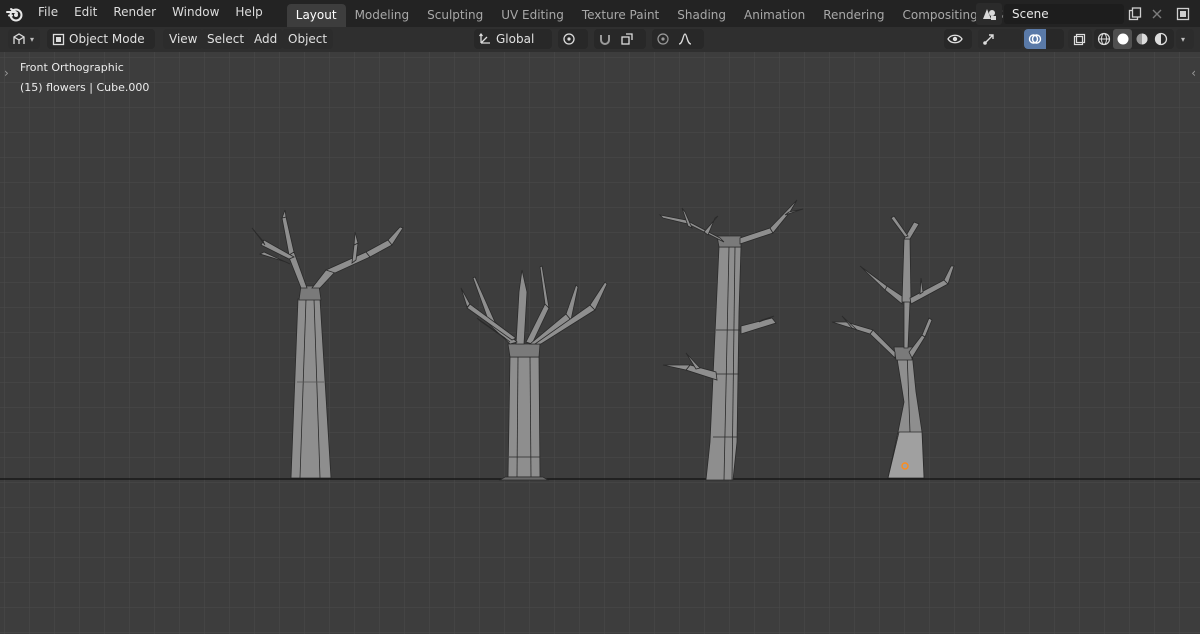 This screenshot has width=1200, height=634. Describe the element at coordinates (107, 39) in the screenshot. I see `mode-label: Object Mode` at that location.